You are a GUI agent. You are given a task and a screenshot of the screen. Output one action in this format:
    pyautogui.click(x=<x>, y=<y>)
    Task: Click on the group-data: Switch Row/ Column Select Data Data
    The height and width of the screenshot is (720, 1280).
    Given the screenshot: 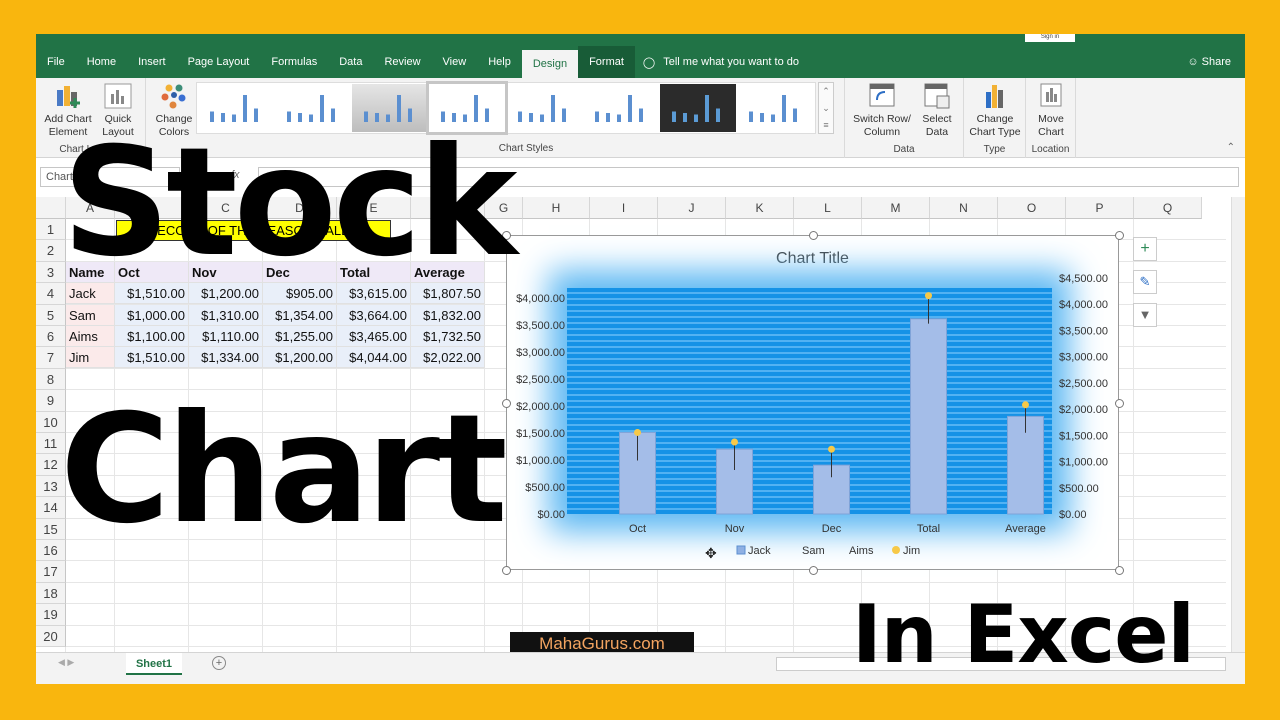 What is the action you would take?
    pyautogui.click(x=904, y=118)
    